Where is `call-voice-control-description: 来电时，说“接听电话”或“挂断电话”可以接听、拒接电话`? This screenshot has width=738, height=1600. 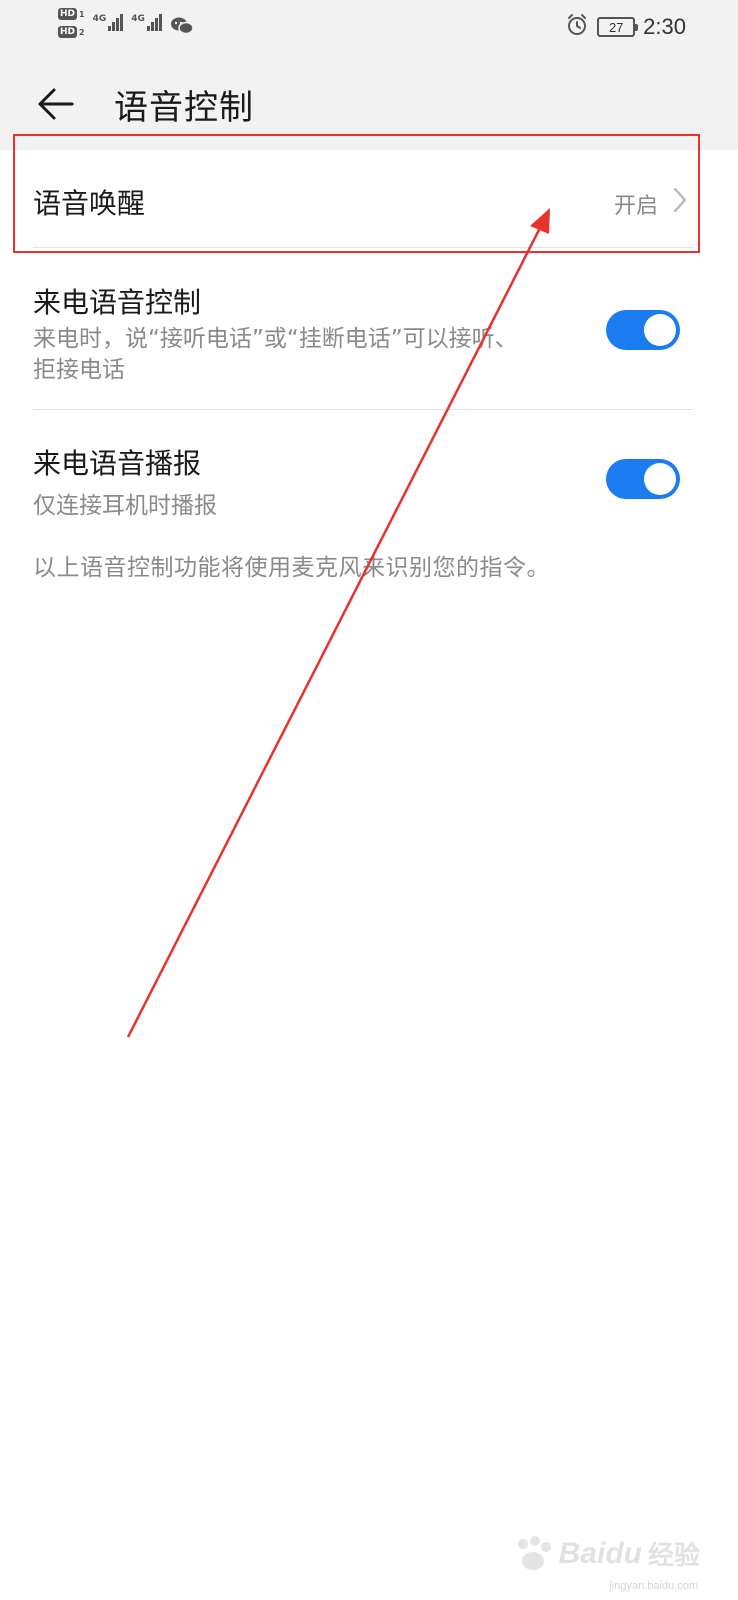 call-voice-control-description: 来电时，说“接听电话”或“挂断电话”可以接听、拒接电话 is located at coordinates (275, 354).